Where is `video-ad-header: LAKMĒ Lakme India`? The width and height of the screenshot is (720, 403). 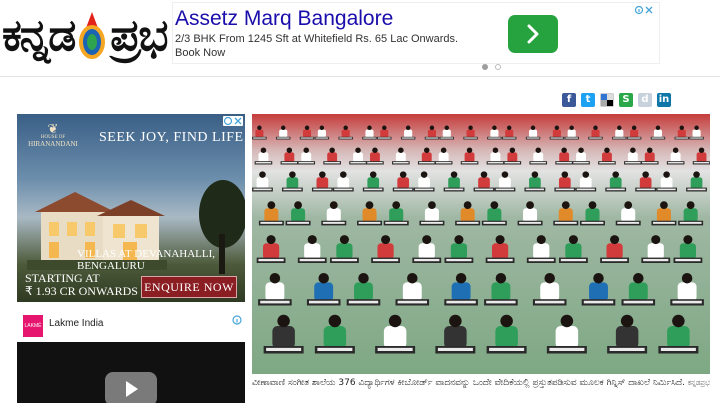
video-ad-header: LAKMĒ Lakme India is located at coordinates (131, 327).